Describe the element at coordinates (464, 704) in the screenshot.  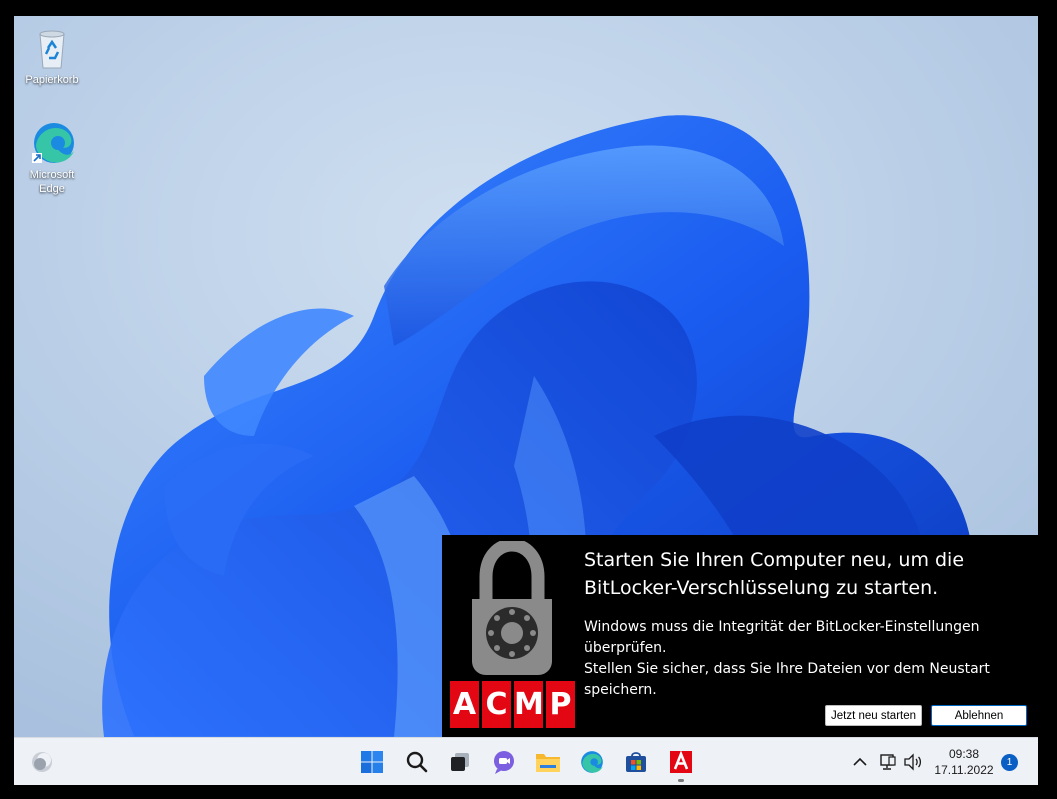
I see `logo-letter: A` at that location.